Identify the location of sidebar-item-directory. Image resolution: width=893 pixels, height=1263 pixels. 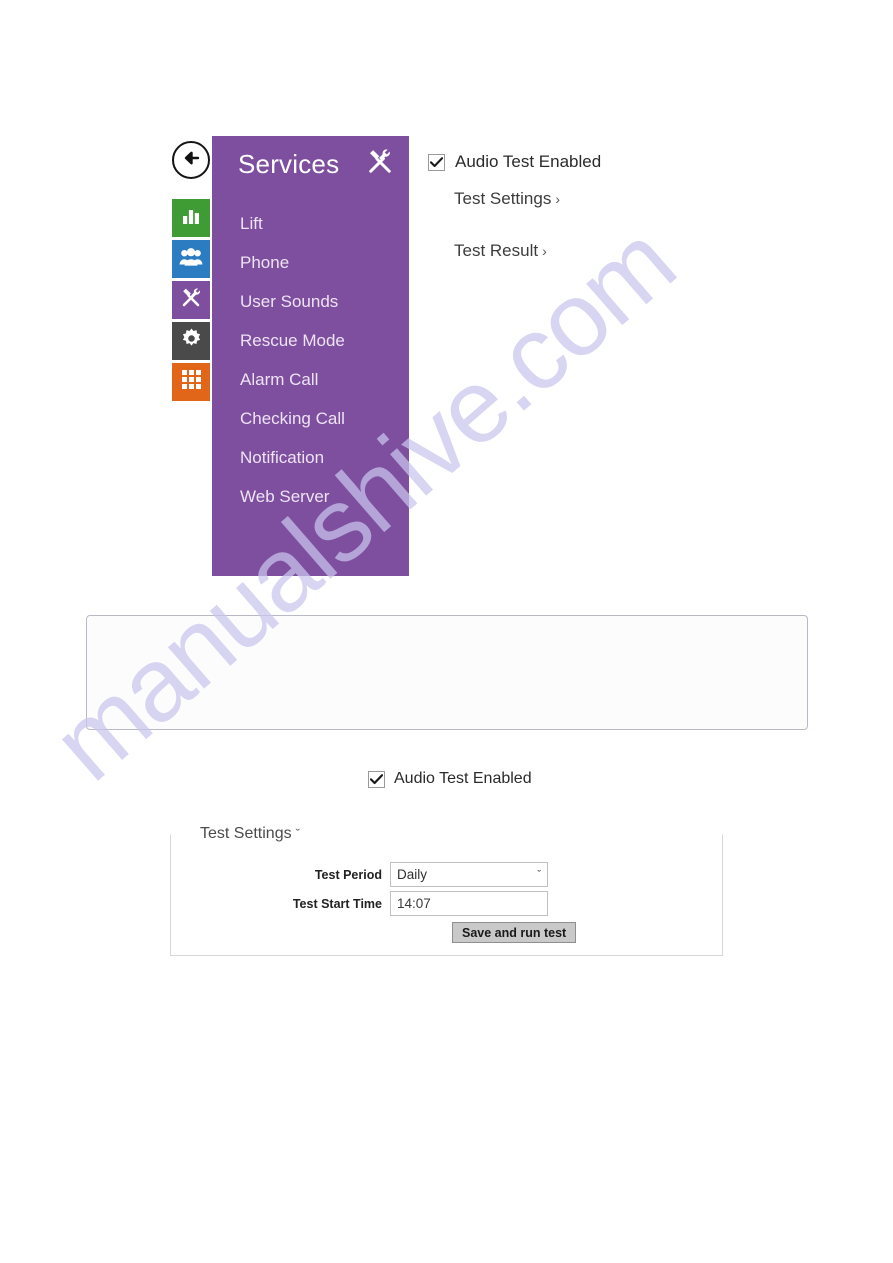
(191, 259).